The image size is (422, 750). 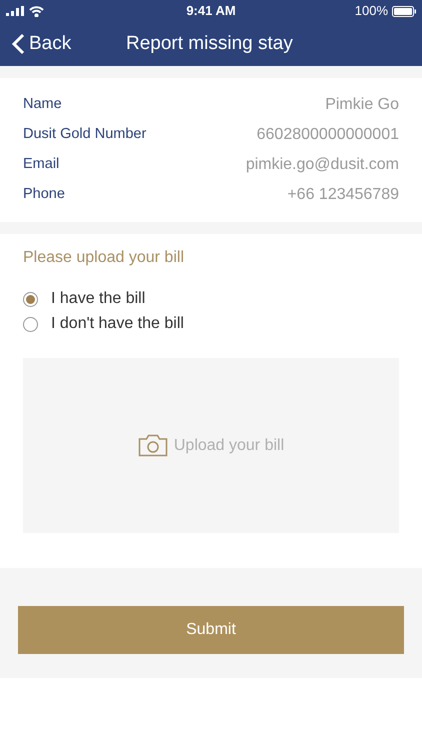 I want to click on field-value: 6602800000000001, so click(x=327, y=135).